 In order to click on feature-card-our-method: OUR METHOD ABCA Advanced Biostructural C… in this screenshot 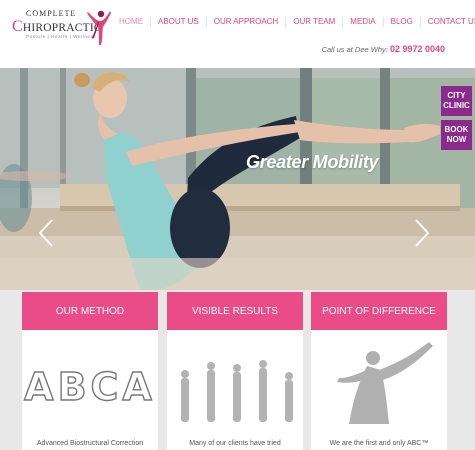, I will do `click(90, 371)`.